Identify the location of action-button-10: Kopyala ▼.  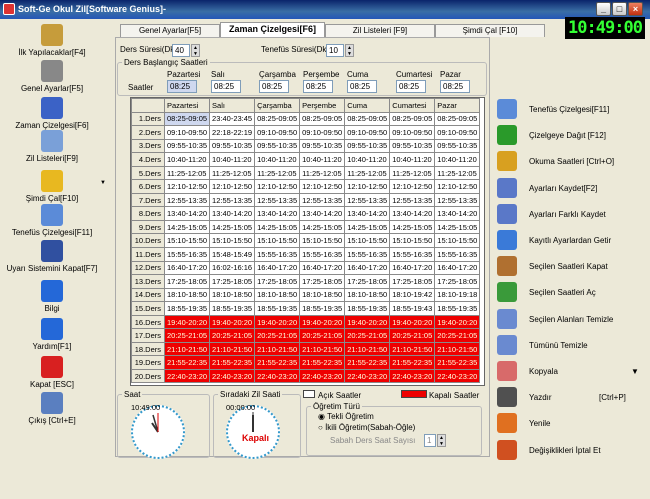
(570, 372).